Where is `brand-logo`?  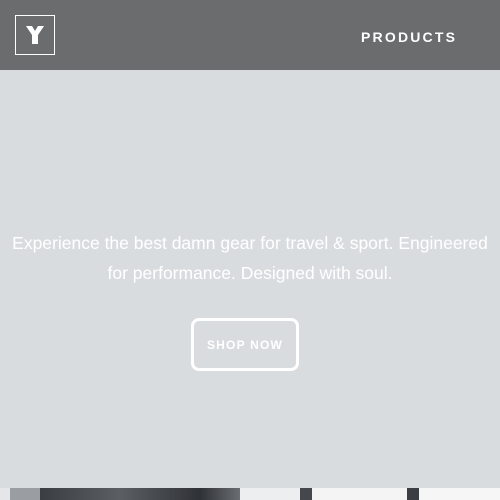 brand-logo is located at coordinates (35, 35).